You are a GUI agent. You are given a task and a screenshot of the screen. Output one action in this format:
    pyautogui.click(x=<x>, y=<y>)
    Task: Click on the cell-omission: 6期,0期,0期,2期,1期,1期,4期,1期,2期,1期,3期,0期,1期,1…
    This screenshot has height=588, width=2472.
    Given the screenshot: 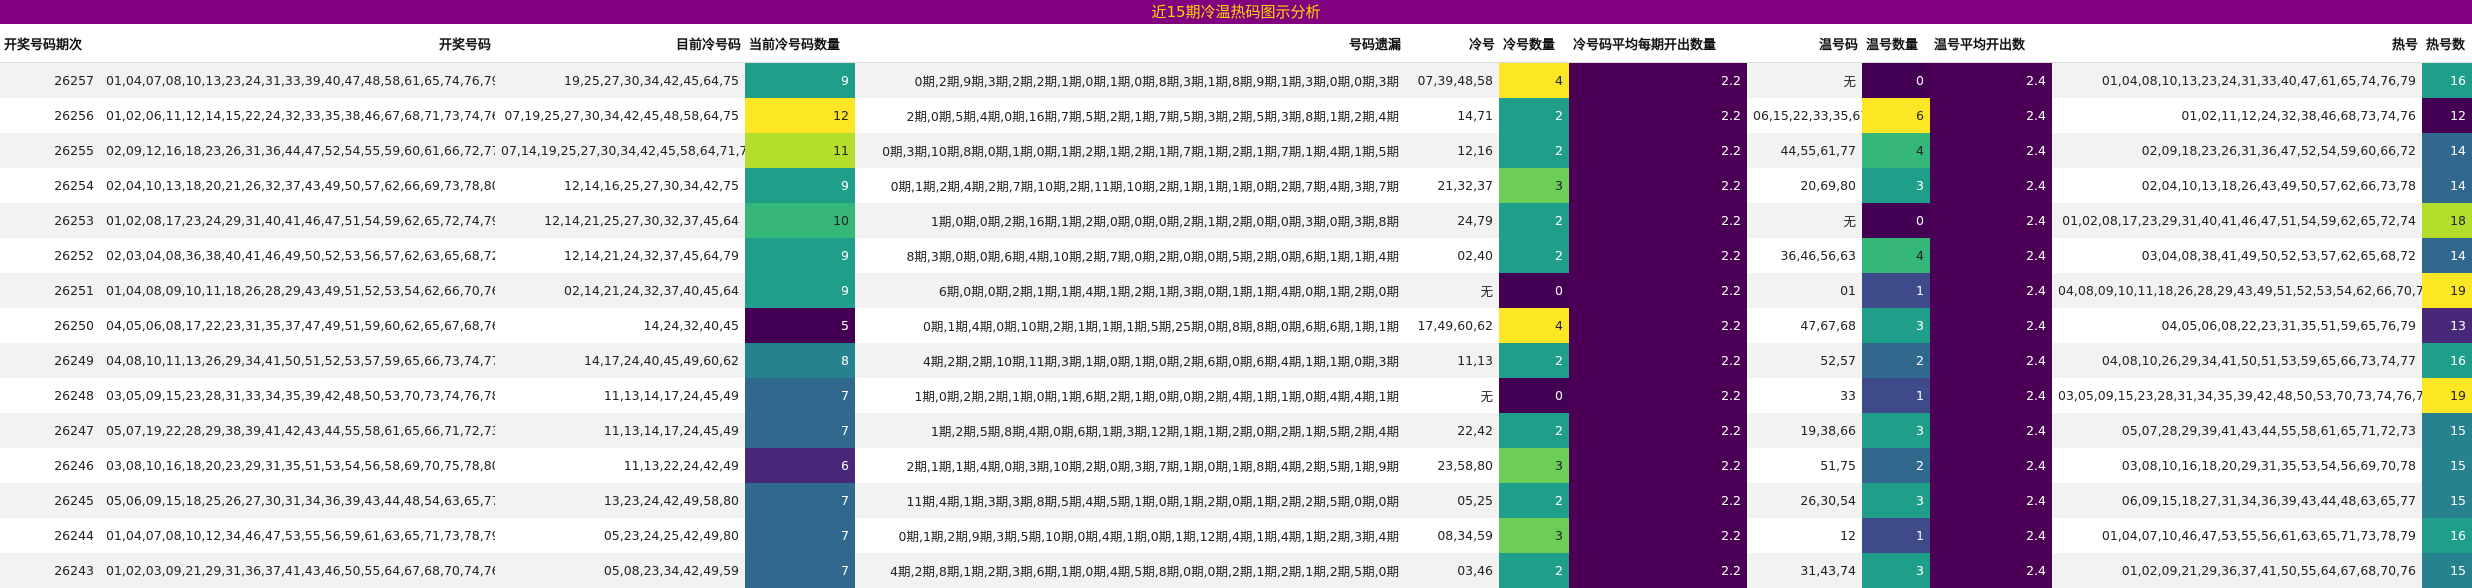 What is the action you would take?
    pyautogui.click(x=1130, y=290)
    